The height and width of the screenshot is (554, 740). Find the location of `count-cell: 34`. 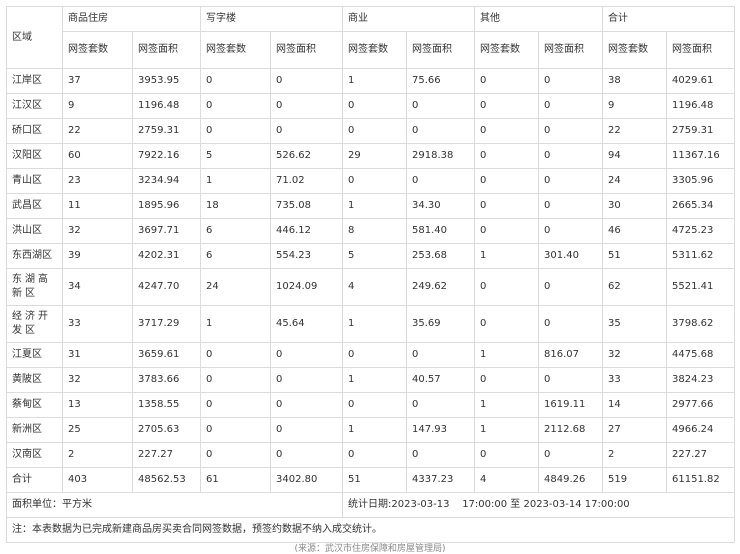

count-cell: 34 is located at coordinates (97, 287).